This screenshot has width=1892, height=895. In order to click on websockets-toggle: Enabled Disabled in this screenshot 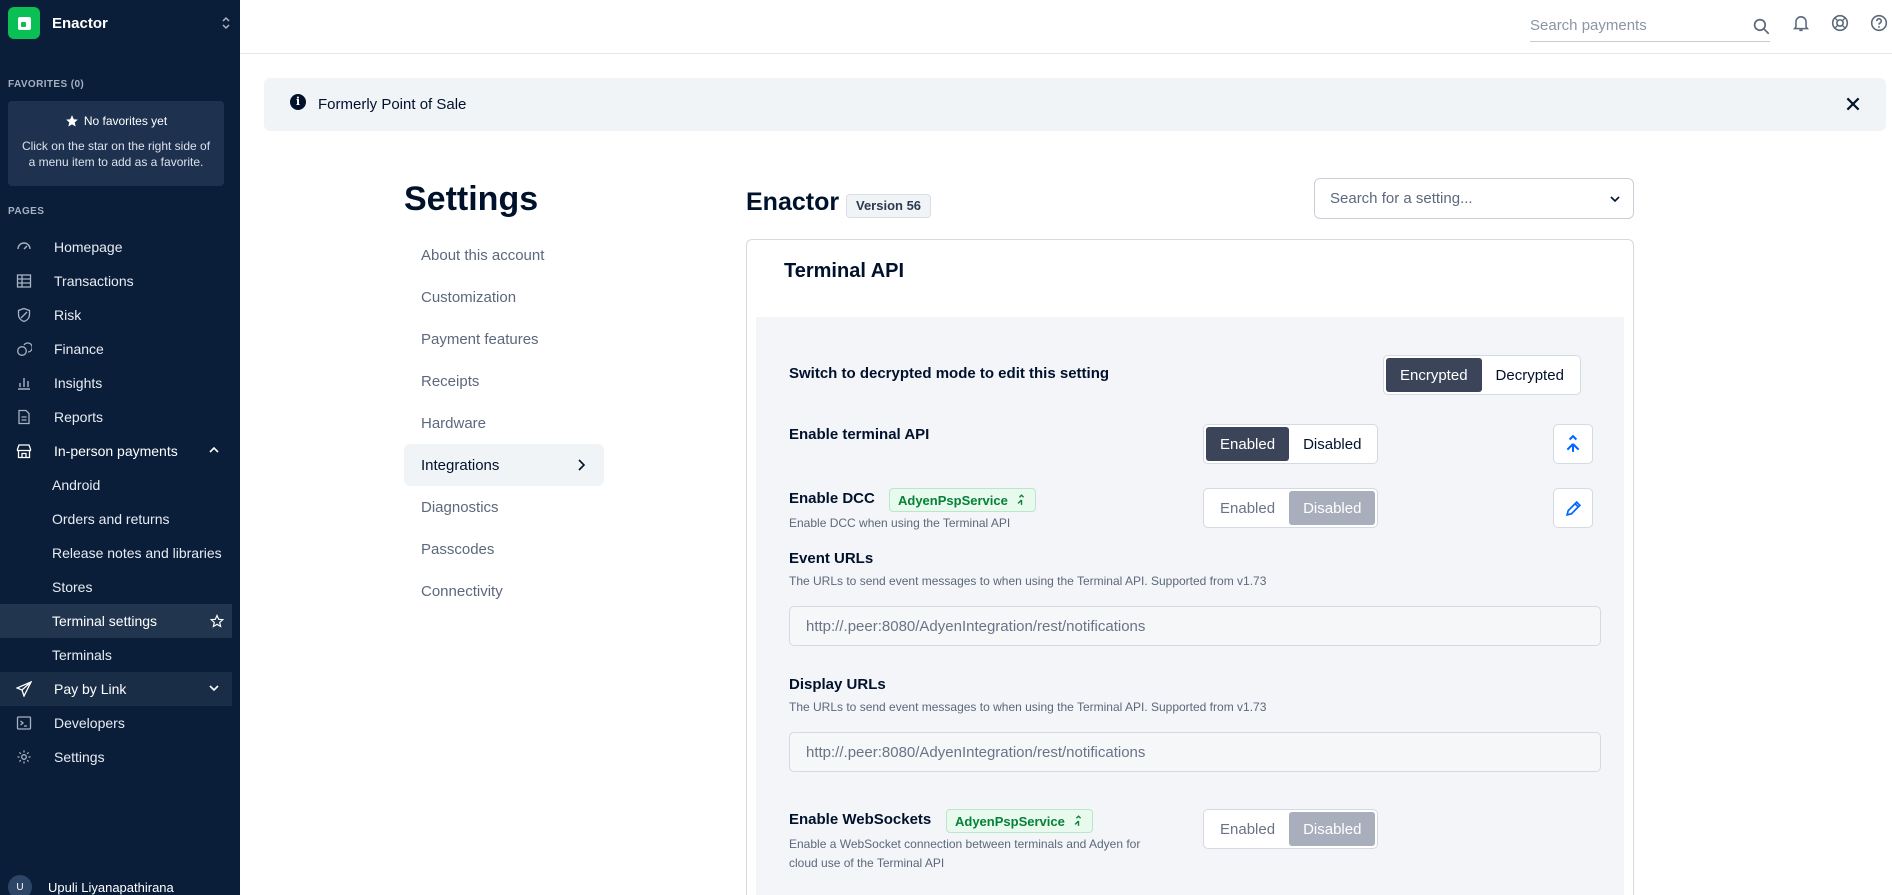, I will do `click(1291, 829)`.